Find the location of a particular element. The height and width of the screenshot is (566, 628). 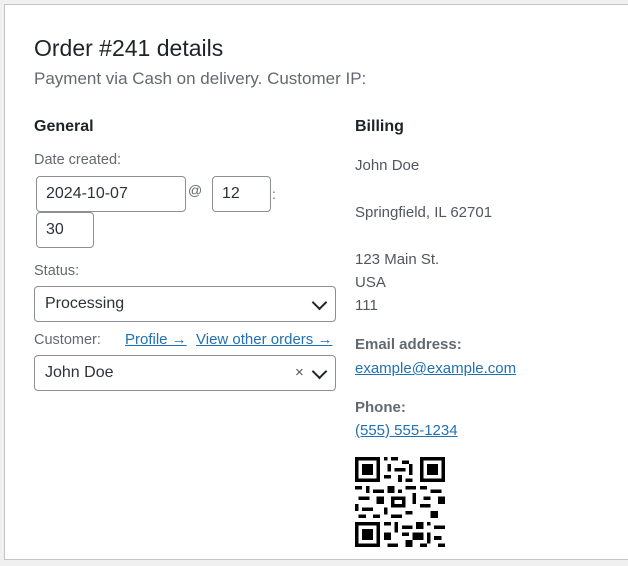

billing-heading: Billing is located at coordinates (379, 126).